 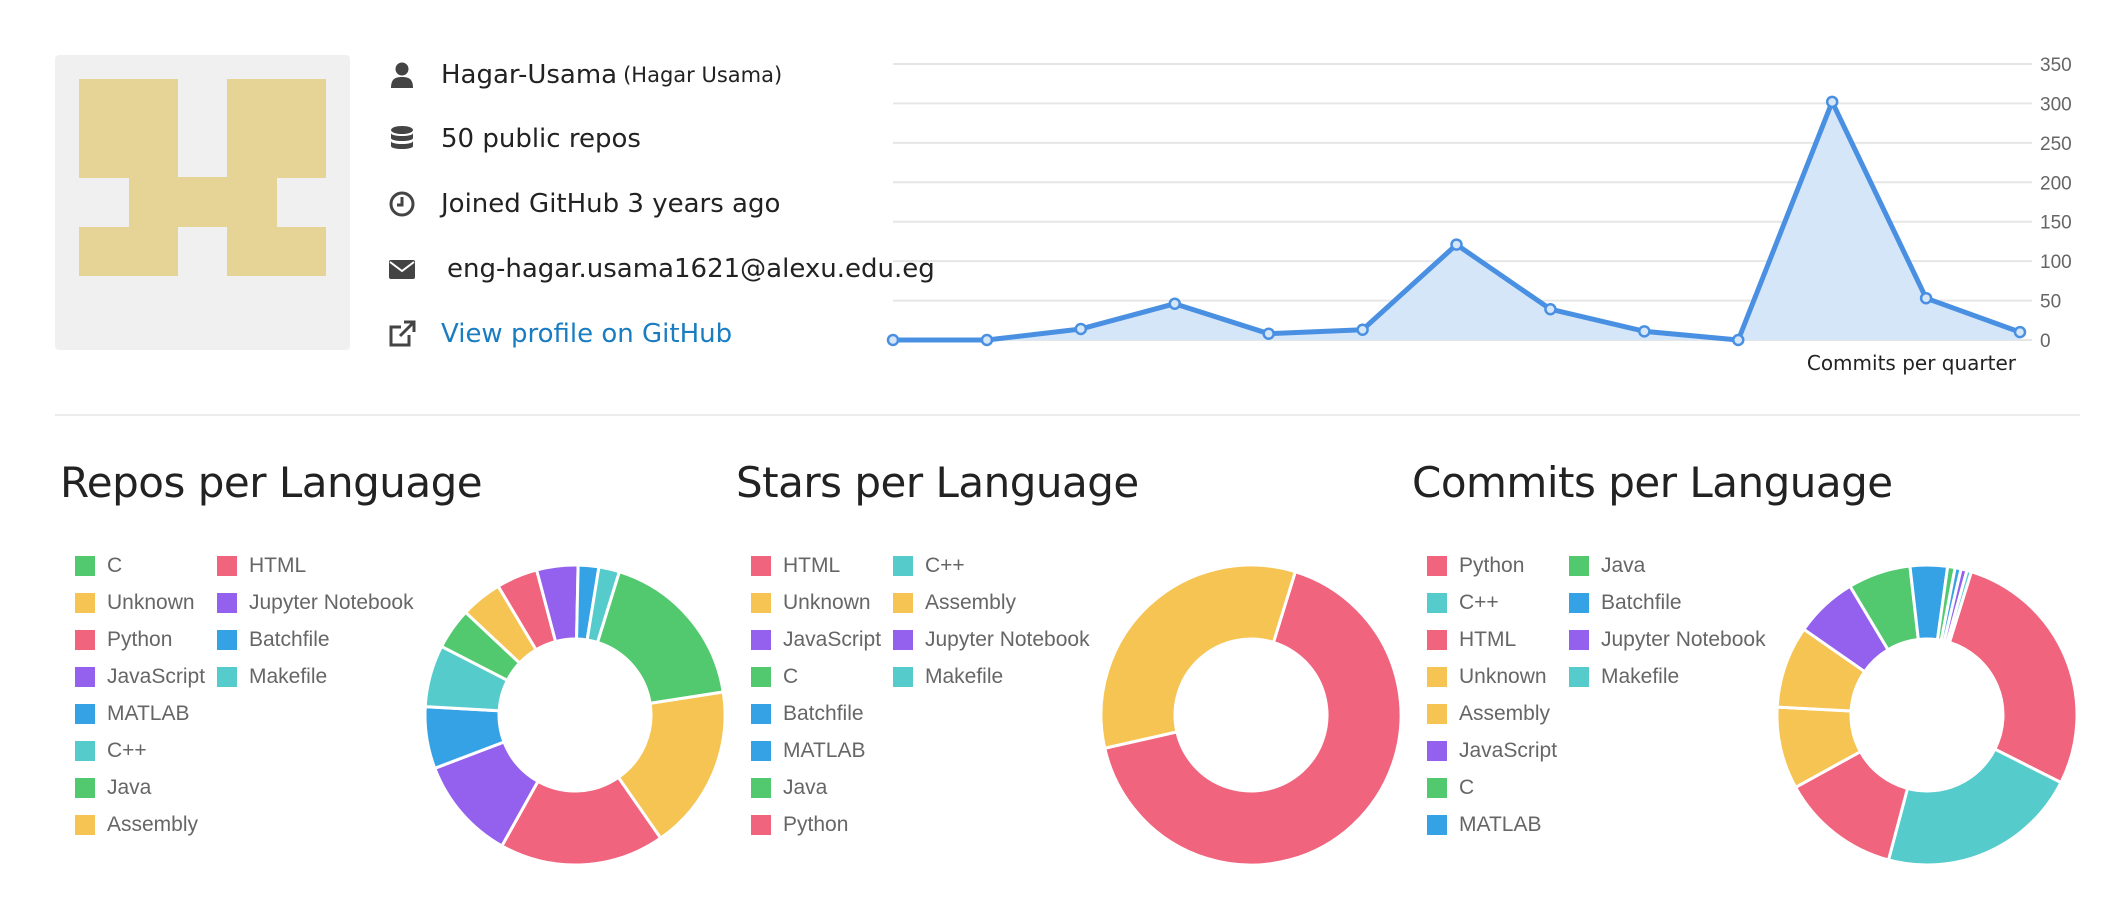 I want to click on profile-link-row: View profile on GitHub, so click(x=558, y=334).